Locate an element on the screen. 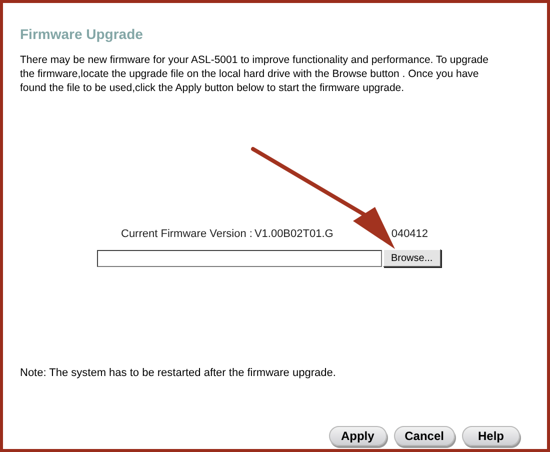 This screenshot has height=452, width=550. intro-text: There may be new firmware for your ASL-5001 to improve functionality and performance. To upgrade the firmware,locate the upgrade file on the local hard drive with the Browse button . Once you have found the file to be used,click the Apply button below to start the firmware upgrade. is located at coordinates (255, 74).